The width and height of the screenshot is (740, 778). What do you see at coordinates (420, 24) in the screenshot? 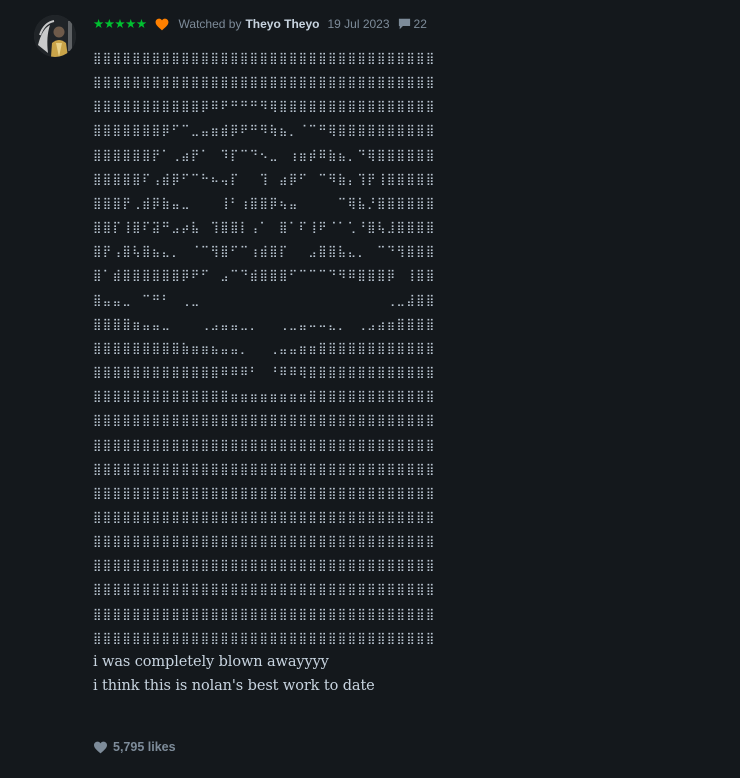
I see `comment-count: 22` at bounding box center [420, 24].